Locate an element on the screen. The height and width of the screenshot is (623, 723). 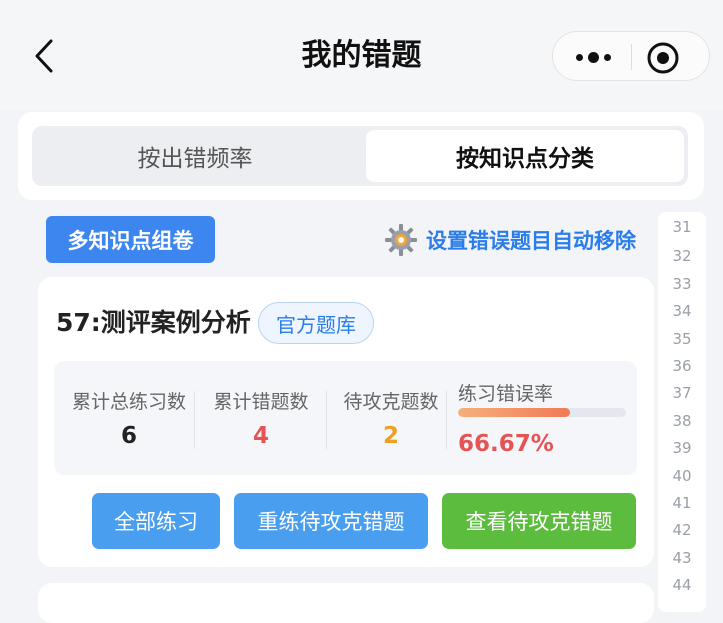
tab-by-error-frequency: 按出错频率 is located at coordinates (195, 156).